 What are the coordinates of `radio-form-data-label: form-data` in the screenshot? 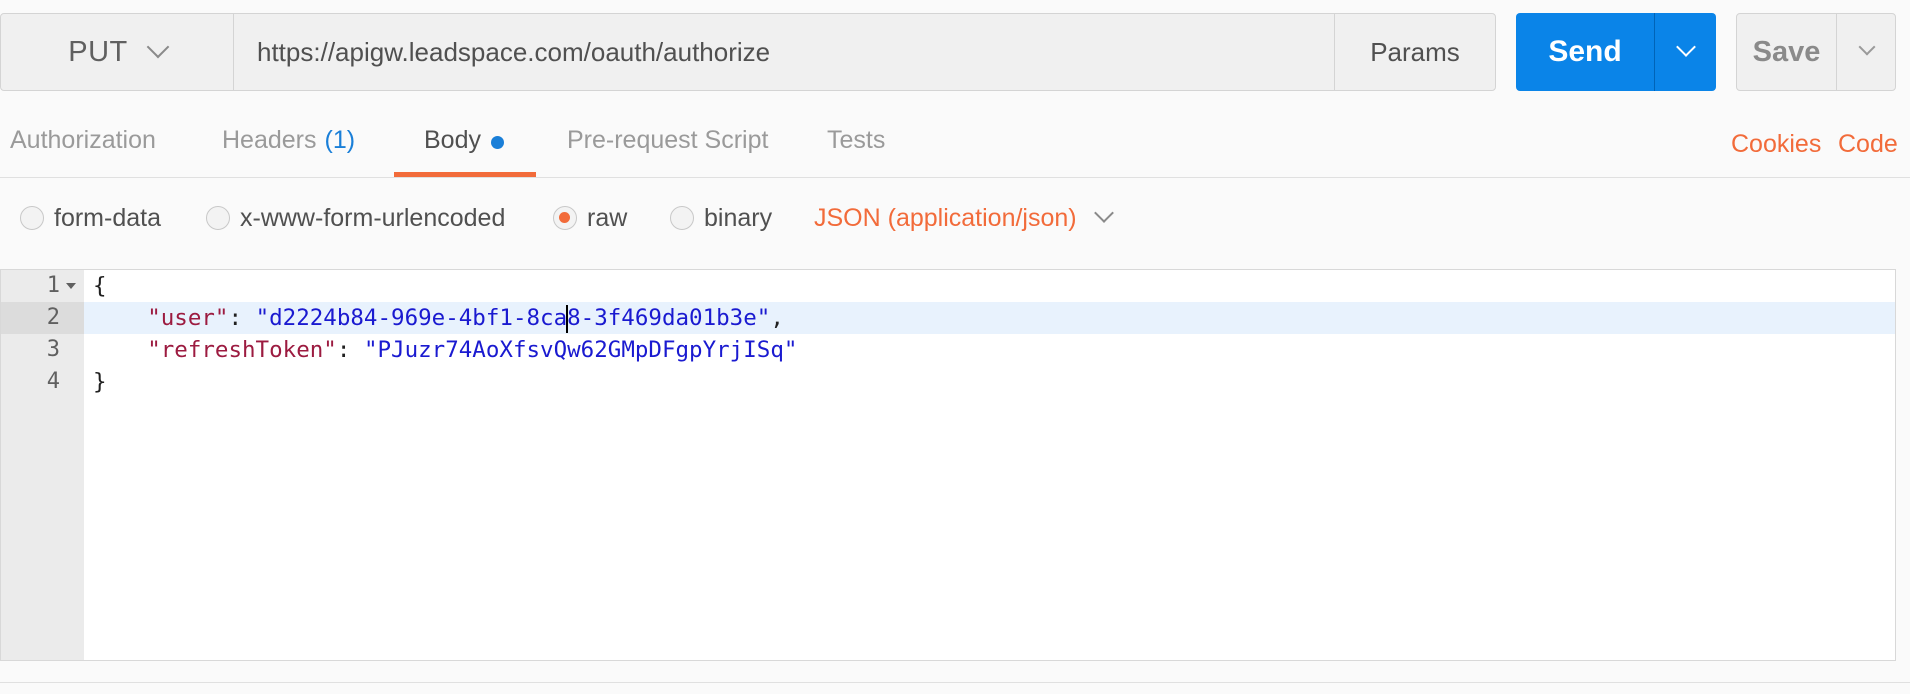 It's located at (107, 217).